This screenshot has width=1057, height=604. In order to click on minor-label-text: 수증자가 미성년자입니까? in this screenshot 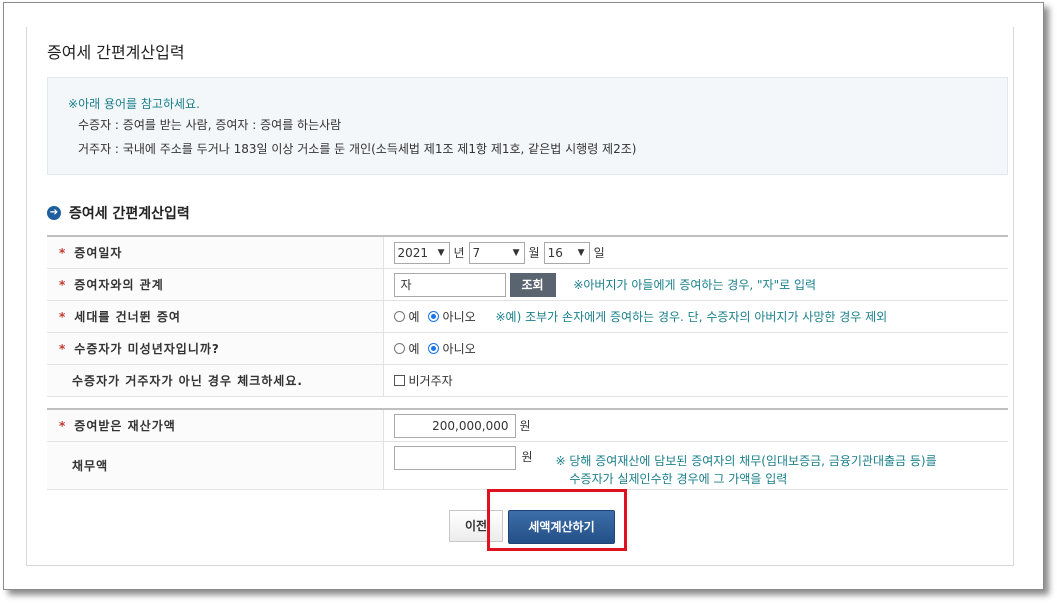, I will do `click(147, 349)`.